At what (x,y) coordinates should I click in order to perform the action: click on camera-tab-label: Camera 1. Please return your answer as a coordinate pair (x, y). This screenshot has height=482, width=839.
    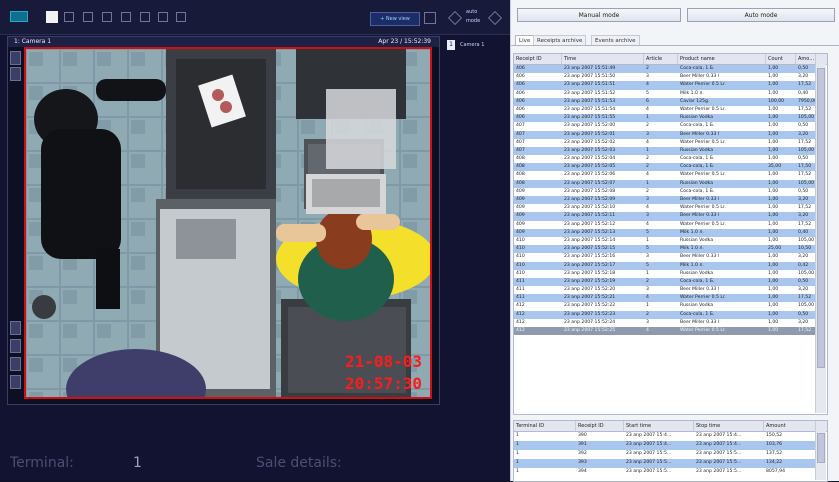
    Looking at the image, I should click on (472, 45).